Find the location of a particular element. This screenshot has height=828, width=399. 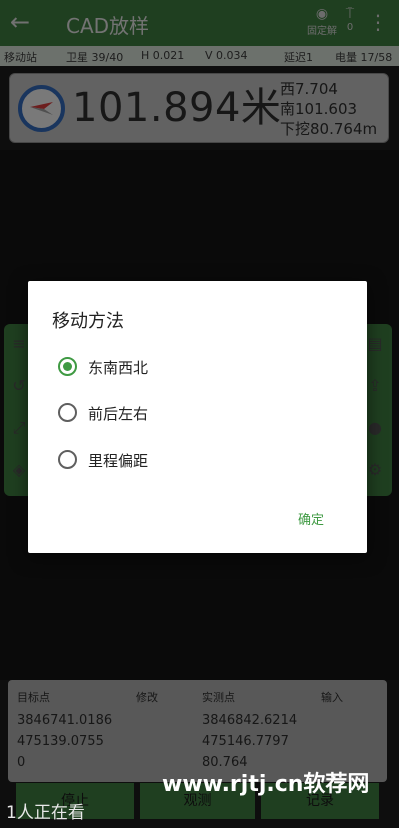

dialog-title: 移动方法 is located at coordinates (88, 321).